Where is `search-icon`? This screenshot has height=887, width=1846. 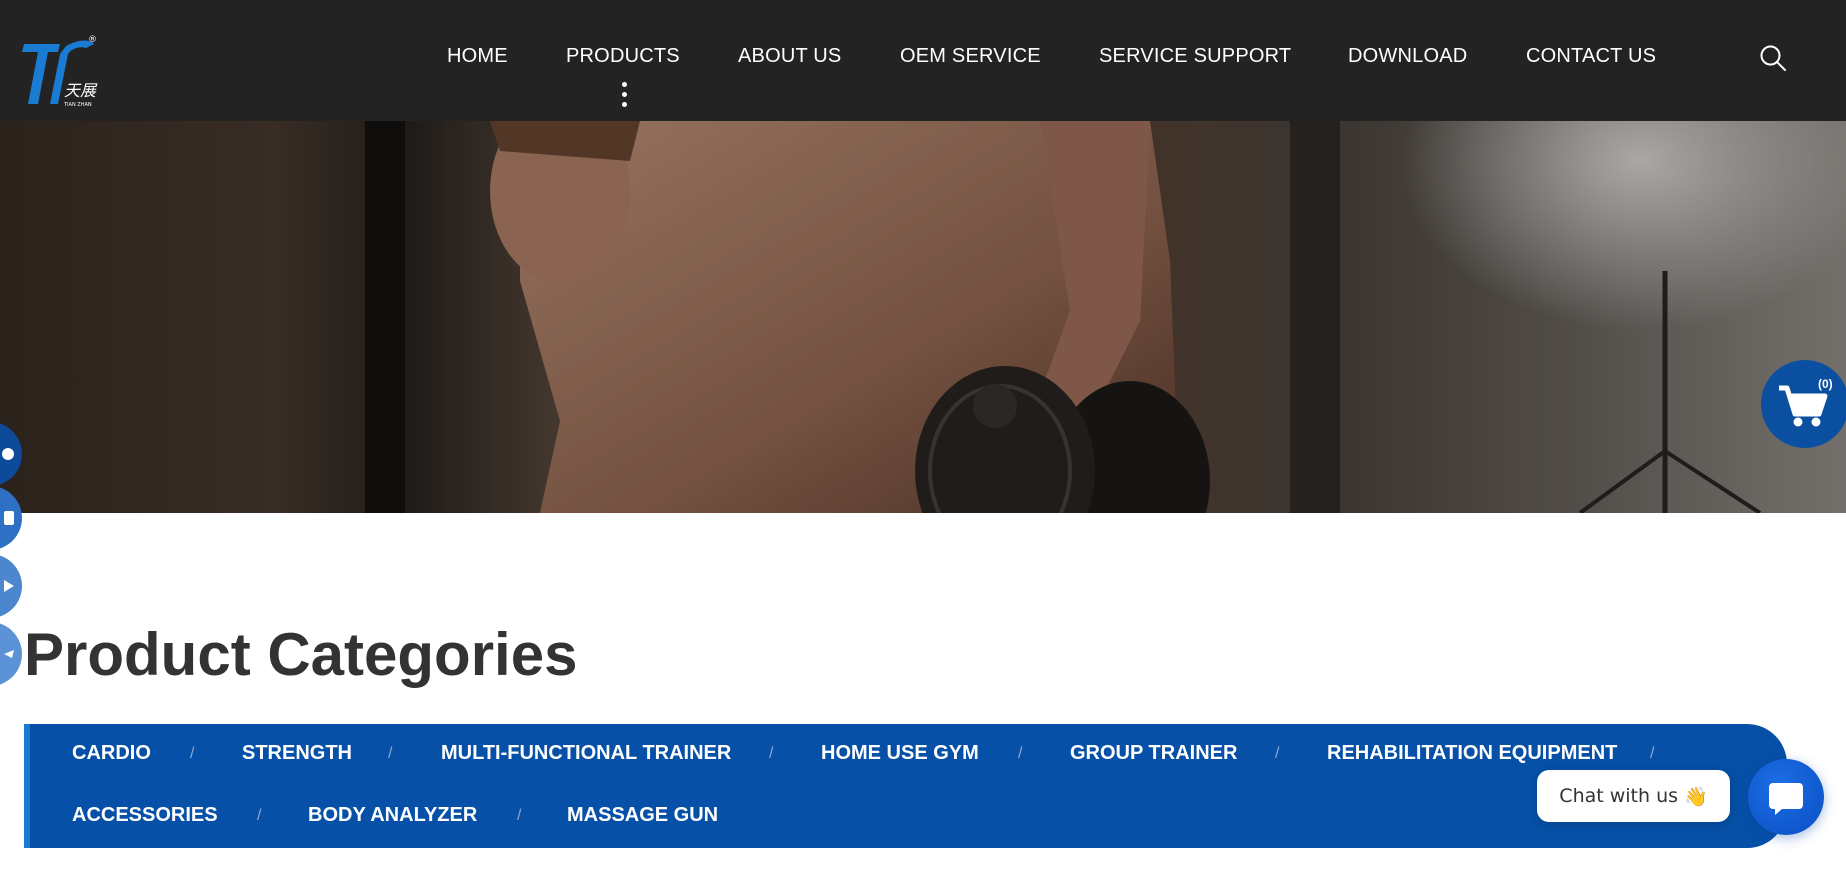 search-icon is located at coordinates (1773, 58).